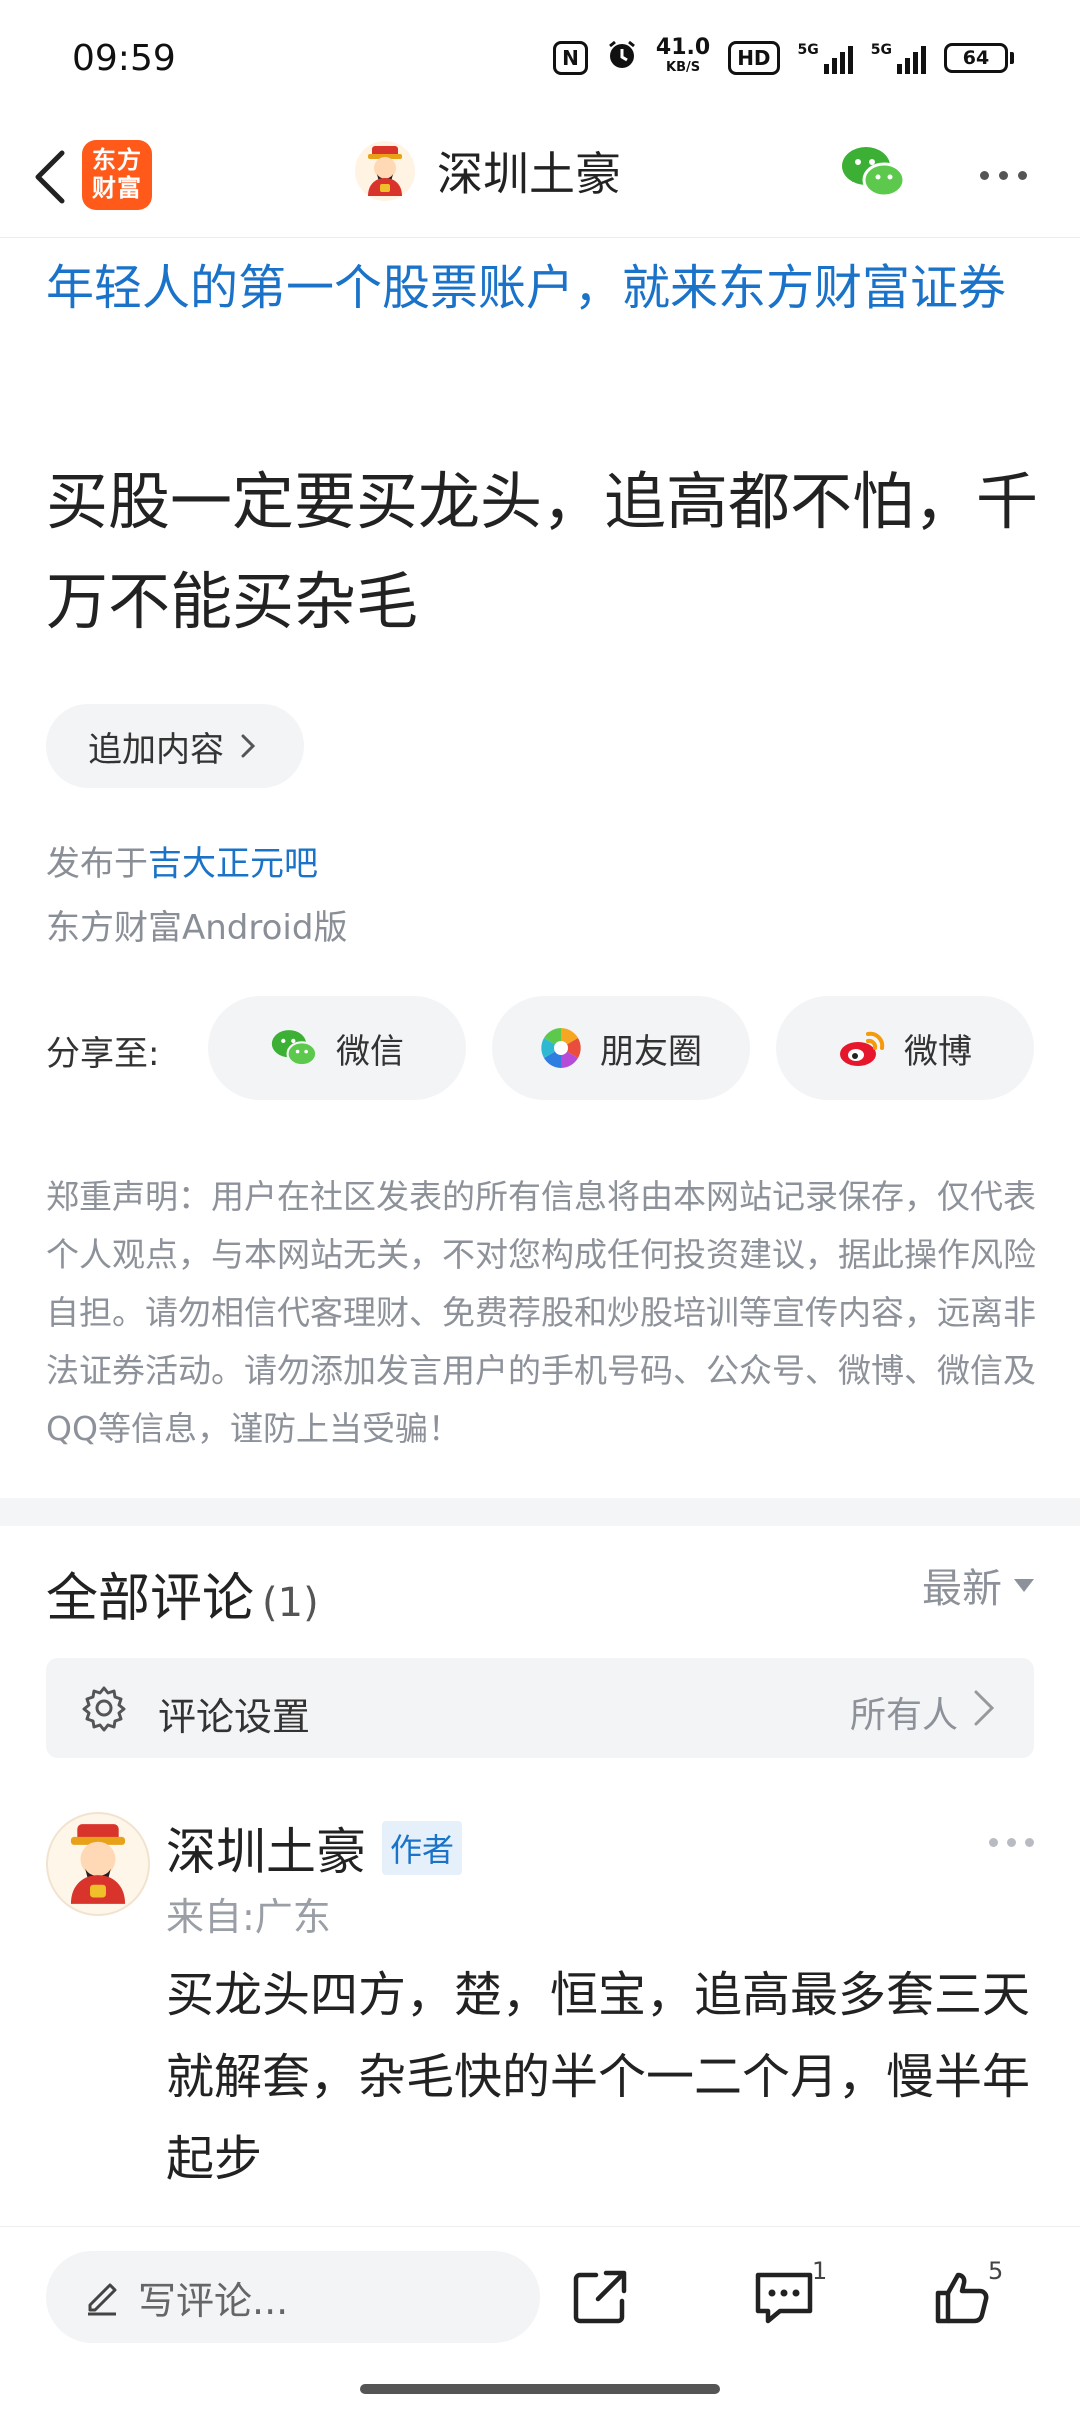 The image size is (1080, 2412). What do you see at coordinates (102, 2299) in the screenshot?
I see `pencil-icon` at bounding box center [102, 2299].